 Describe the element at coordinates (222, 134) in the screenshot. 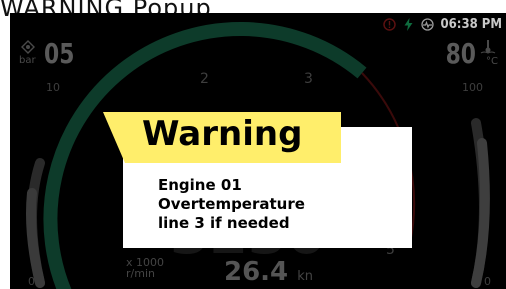

I see `popup-title: Warning` at that location.